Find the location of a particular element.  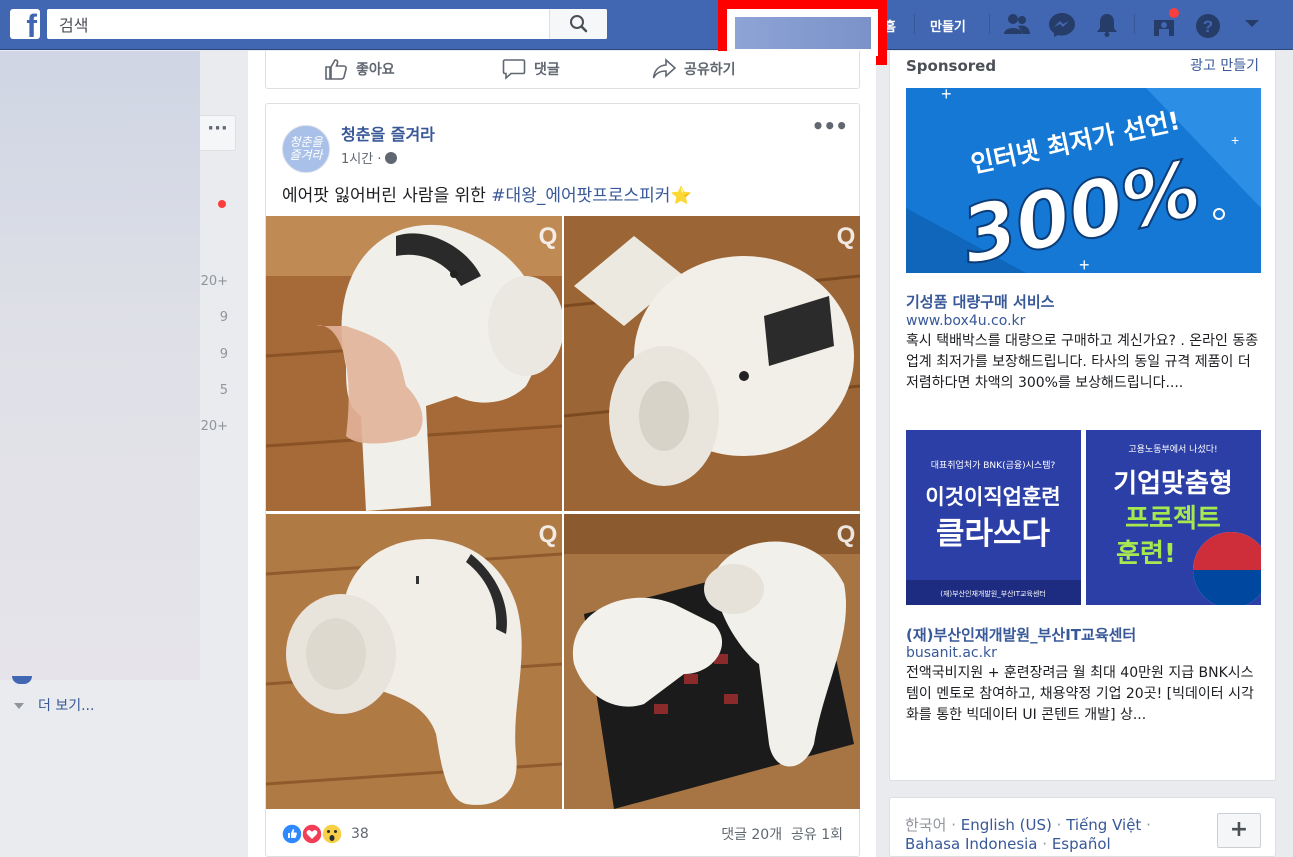

share-button: 공유하기 is located at coordinates (694, 69).